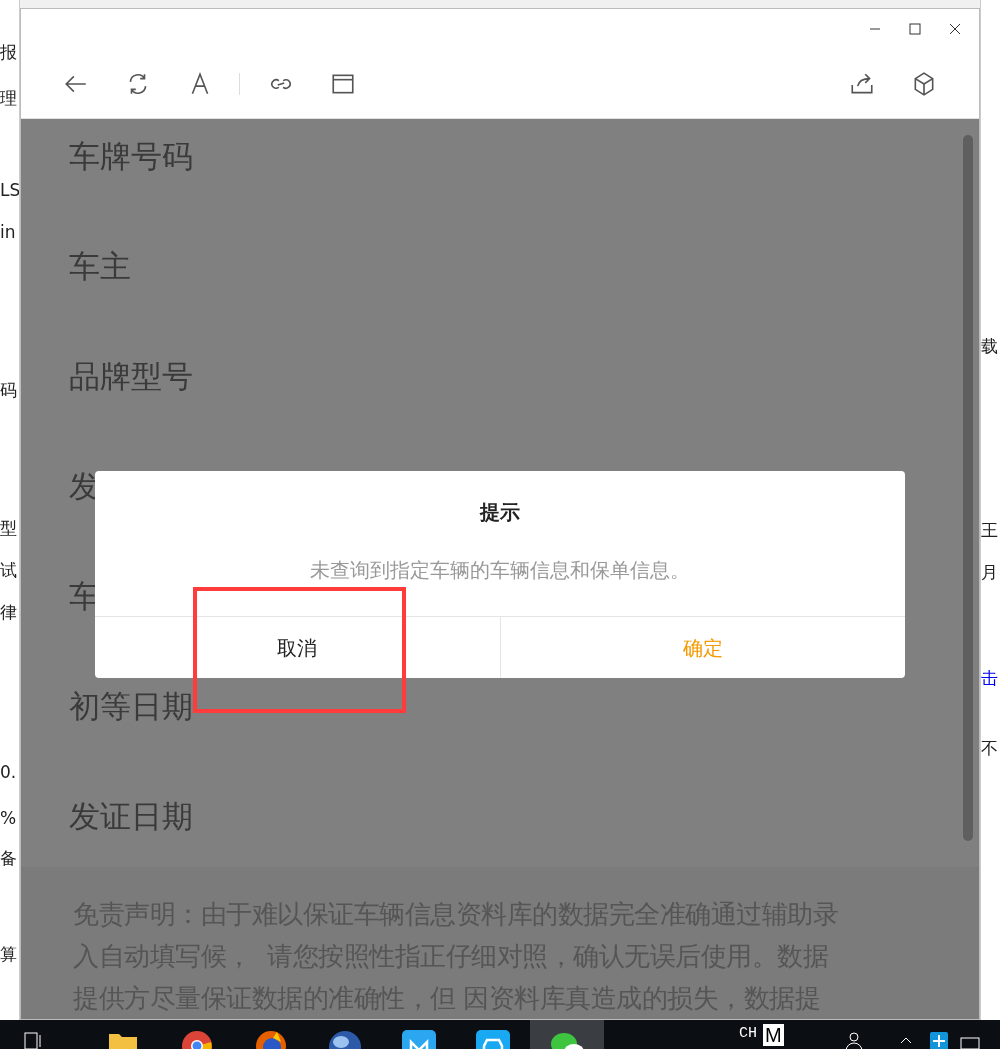 The image size is (1000, 1049). What do you see at coordinates (8, 570) in the screenshot?
I see `background-label: 试` at bounding box center [8, 570].